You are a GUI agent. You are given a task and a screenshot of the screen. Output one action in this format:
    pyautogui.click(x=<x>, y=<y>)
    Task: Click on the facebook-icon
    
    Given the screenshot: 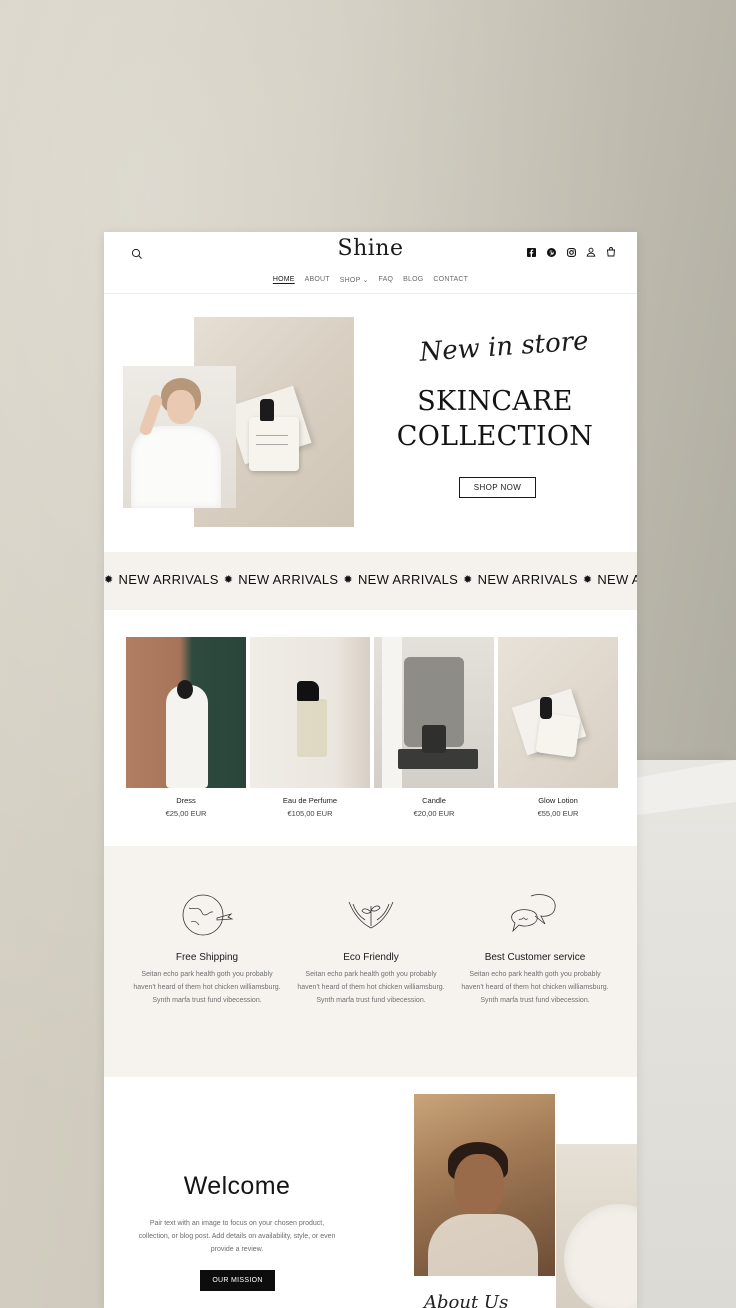 What is the action you would take?
    pyautogui.click(x=531, y=252)
    